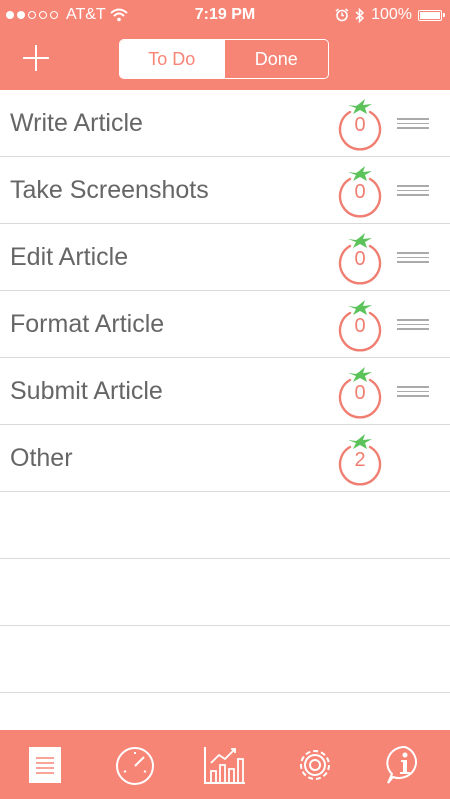 The image size is (450, 799). Describe the element at coordinates (402, 764) in the screenshot. I see `info-icon` at that location.